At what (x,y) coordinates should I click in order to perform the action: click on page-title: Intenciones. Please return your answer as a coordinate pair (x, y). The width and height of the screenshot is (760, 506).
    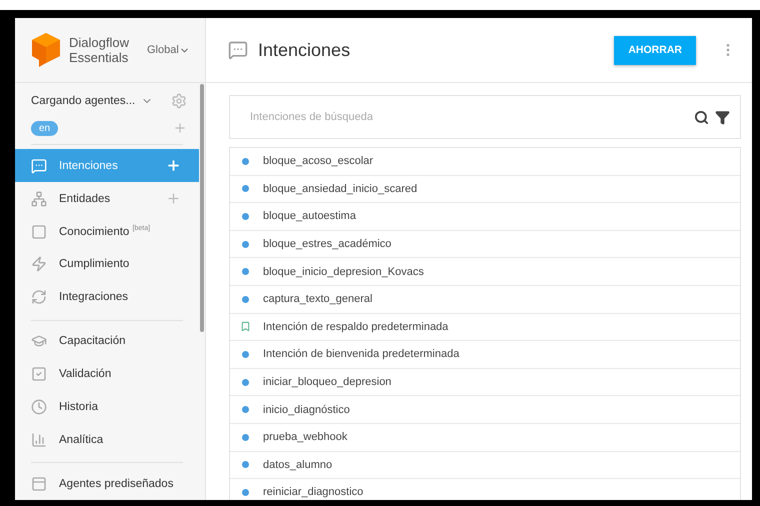
    Looking at the image, I should click on (305, 50).